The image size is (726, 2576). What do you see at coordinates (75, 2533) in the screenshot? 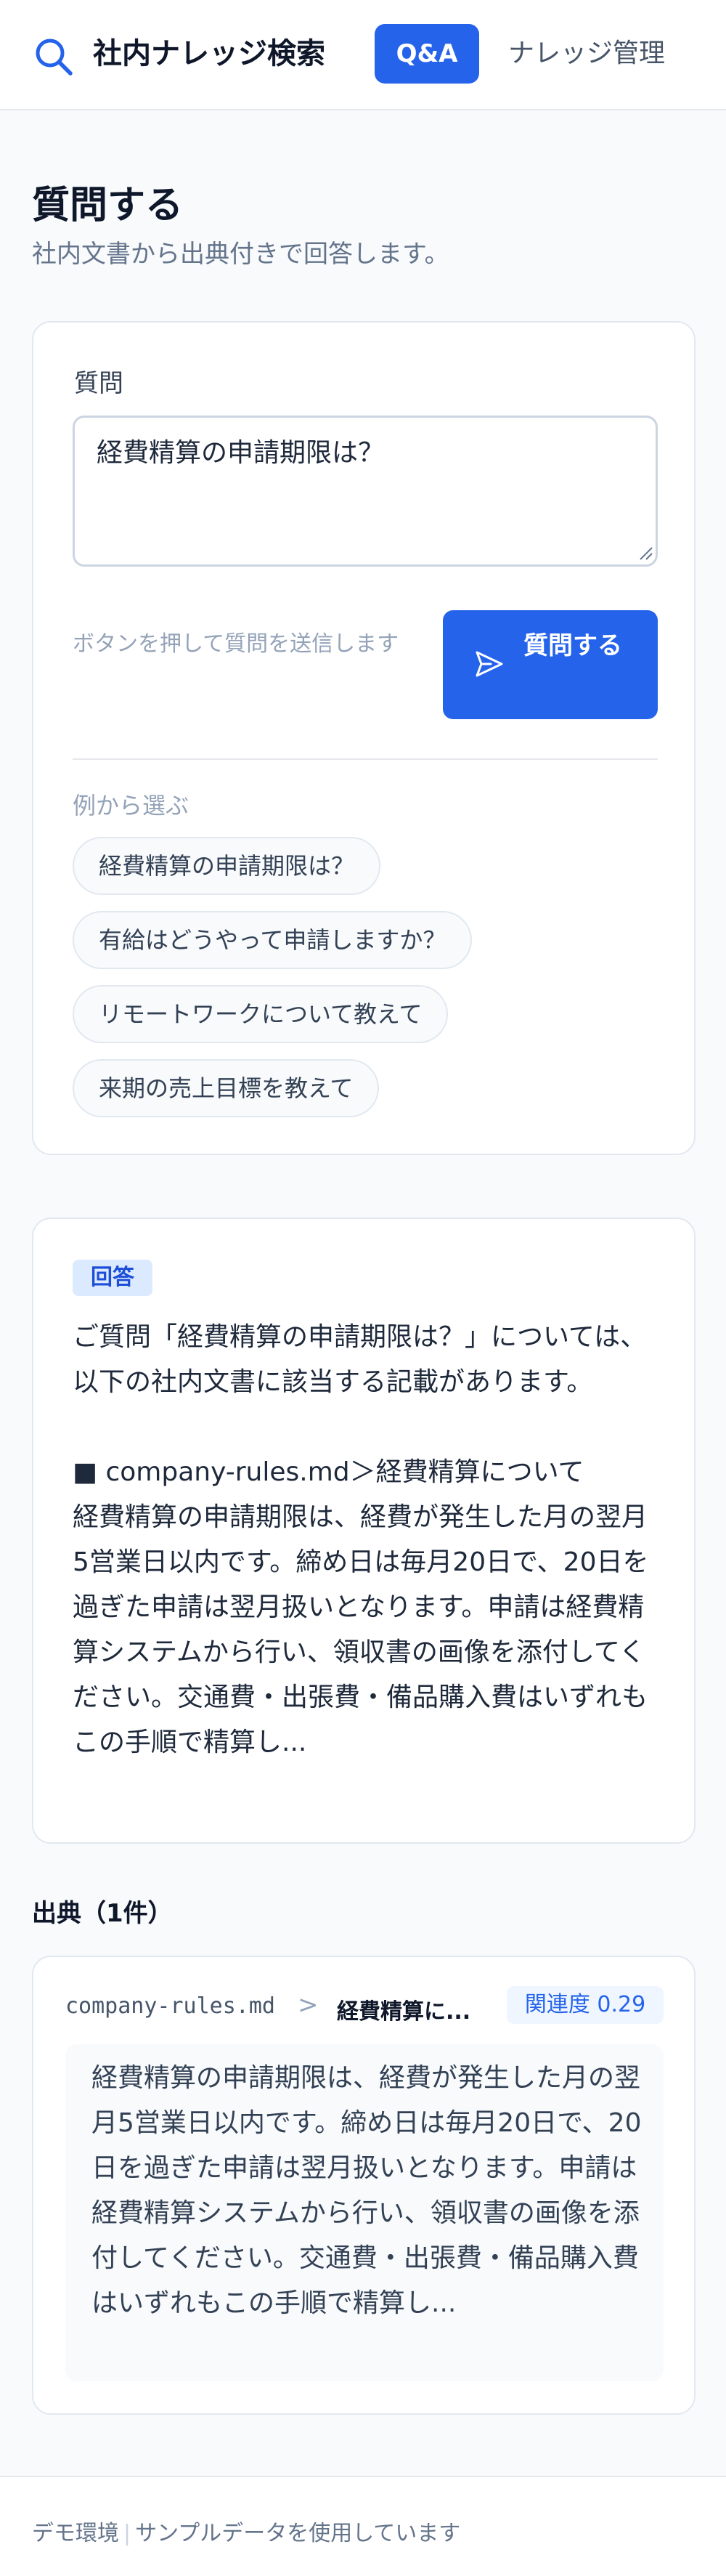
I see `footer-env: デモ環境` at bounding box center [75, 2533].